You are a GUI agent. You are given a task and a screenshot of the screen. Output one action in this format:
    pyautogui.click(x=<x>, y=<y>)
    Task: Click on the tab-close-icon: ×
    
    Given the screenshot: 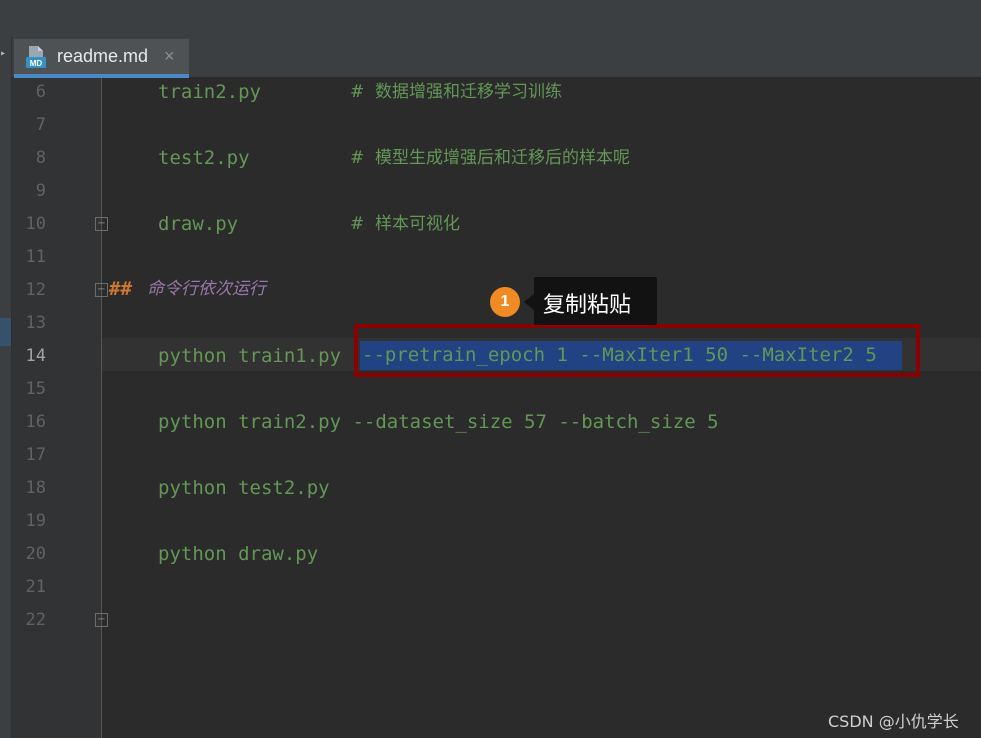 What is the action you would take?
    pyautogui.click(x=169, y=56)
    